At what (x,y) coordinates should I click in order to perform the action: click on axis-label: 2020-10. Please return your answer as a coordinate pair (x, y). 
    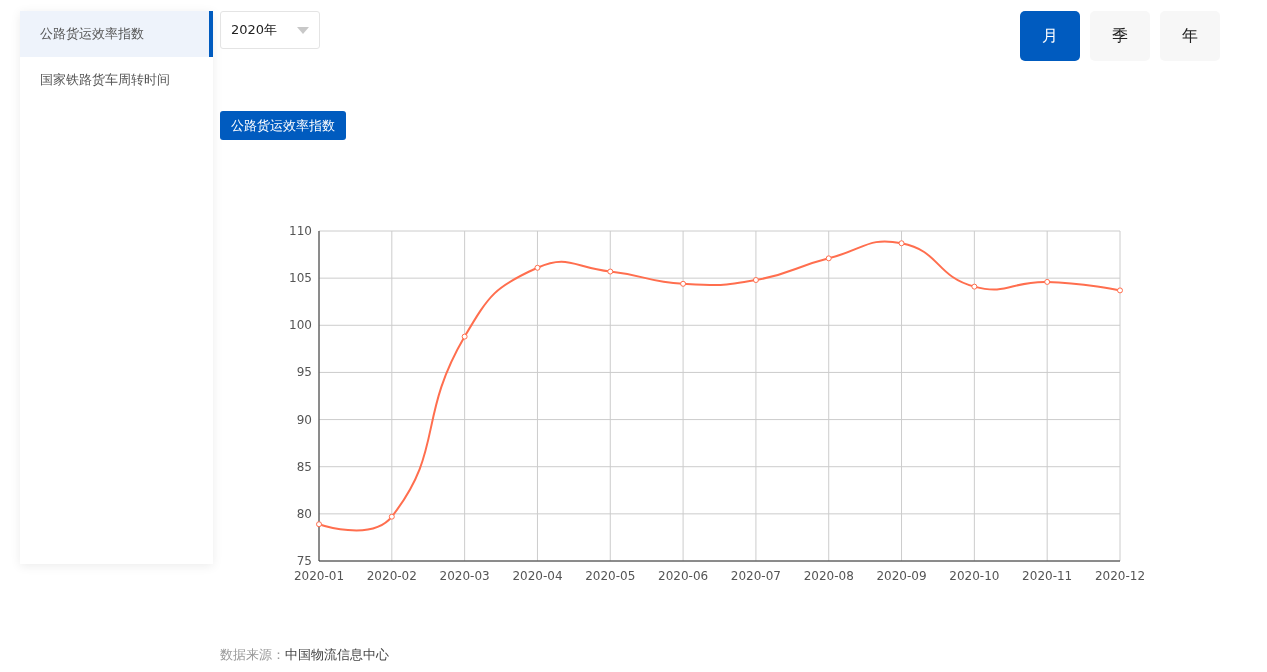
    Looking at the image, I should click on (974, 576).